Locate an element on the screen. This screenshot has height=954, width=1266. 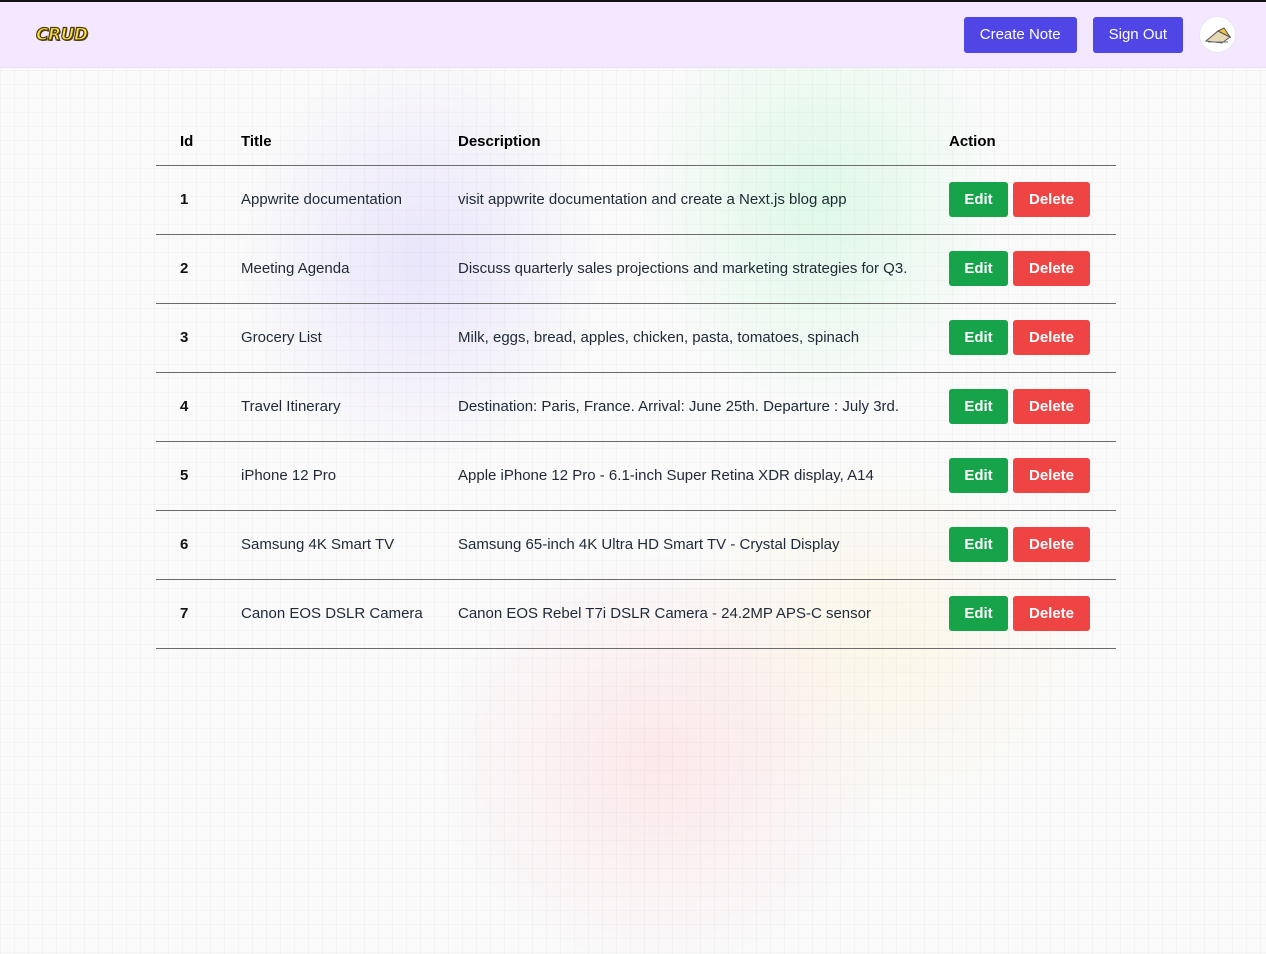
note-id: 7 is located at coordinates (198, 614).